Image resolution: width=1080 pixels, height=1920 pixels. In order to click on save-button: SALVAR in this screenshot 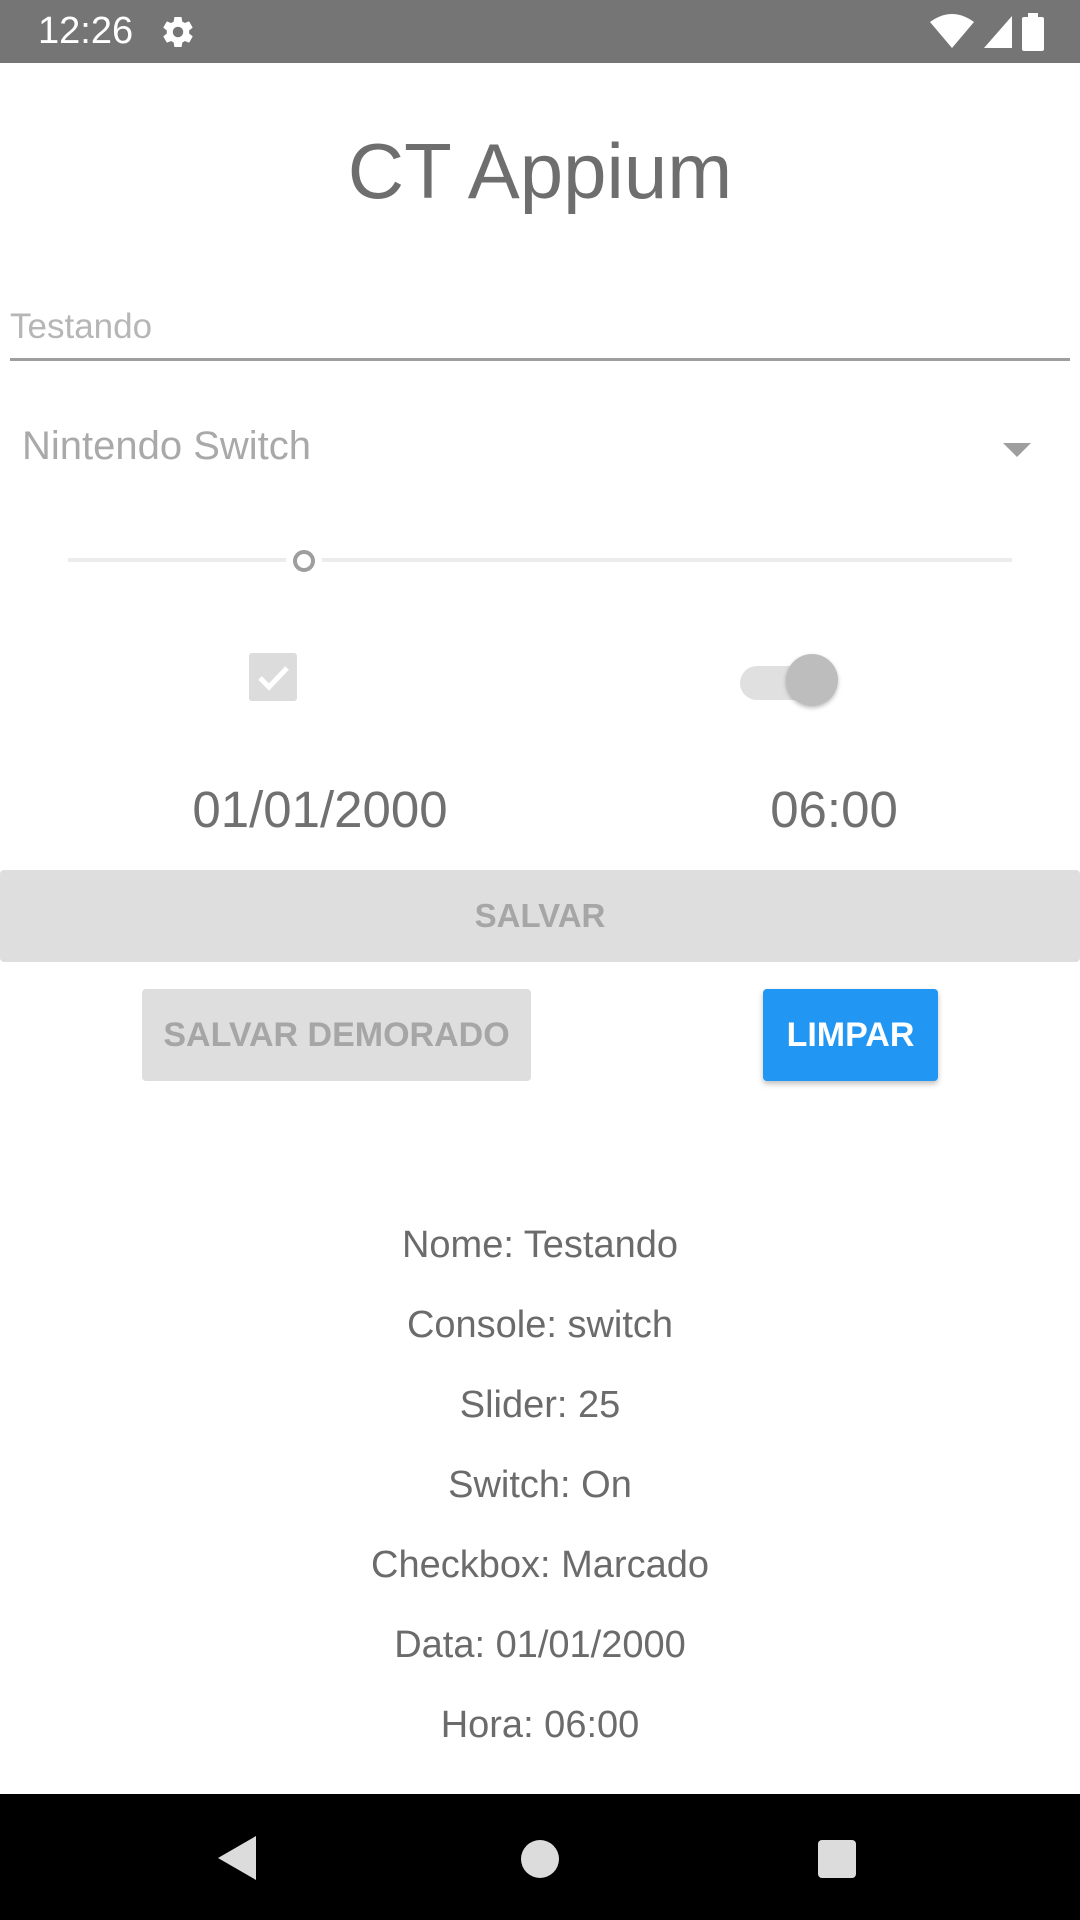, I will do `click(540, 916)`.